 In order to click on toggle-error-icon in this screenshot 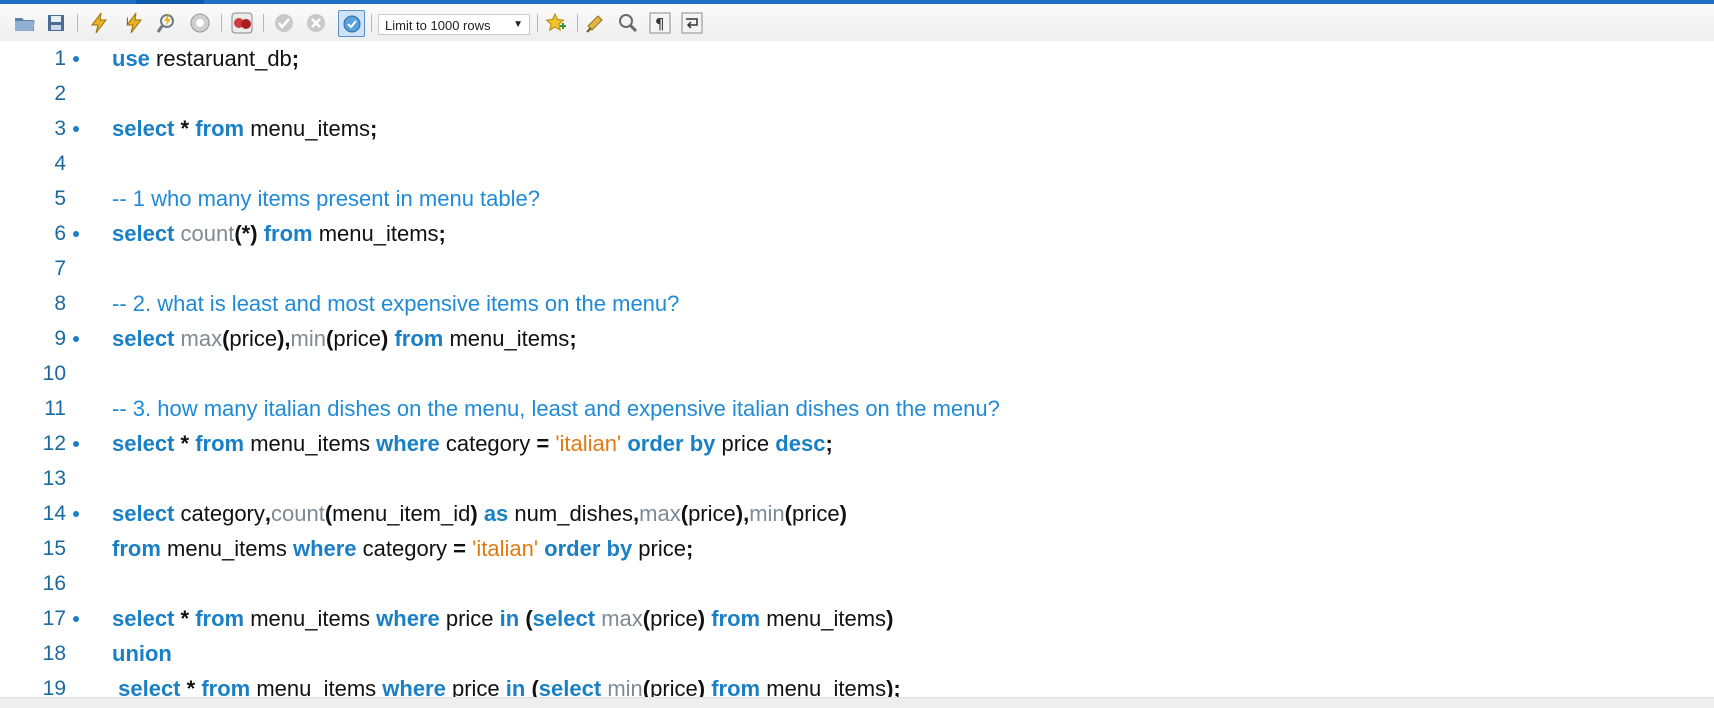, I will do `click(242, 23)`.